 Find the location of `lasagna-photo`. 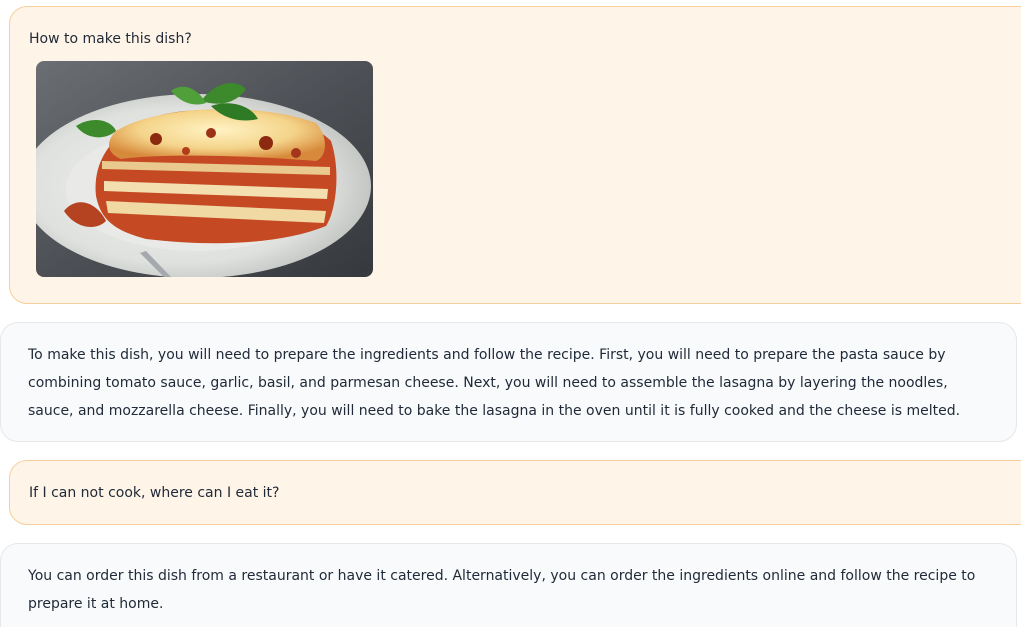

lasagna-photo is located at coordinates (204, 169).